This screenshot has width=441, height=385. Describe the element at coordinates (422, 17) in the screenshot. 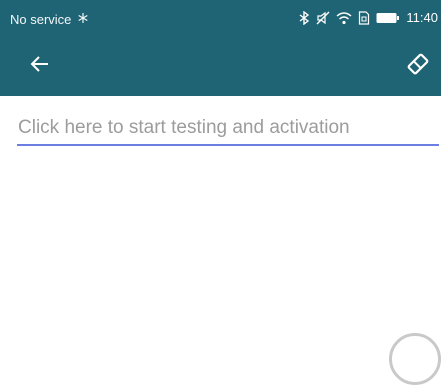

I see `clock-time: 11:40` at that location.